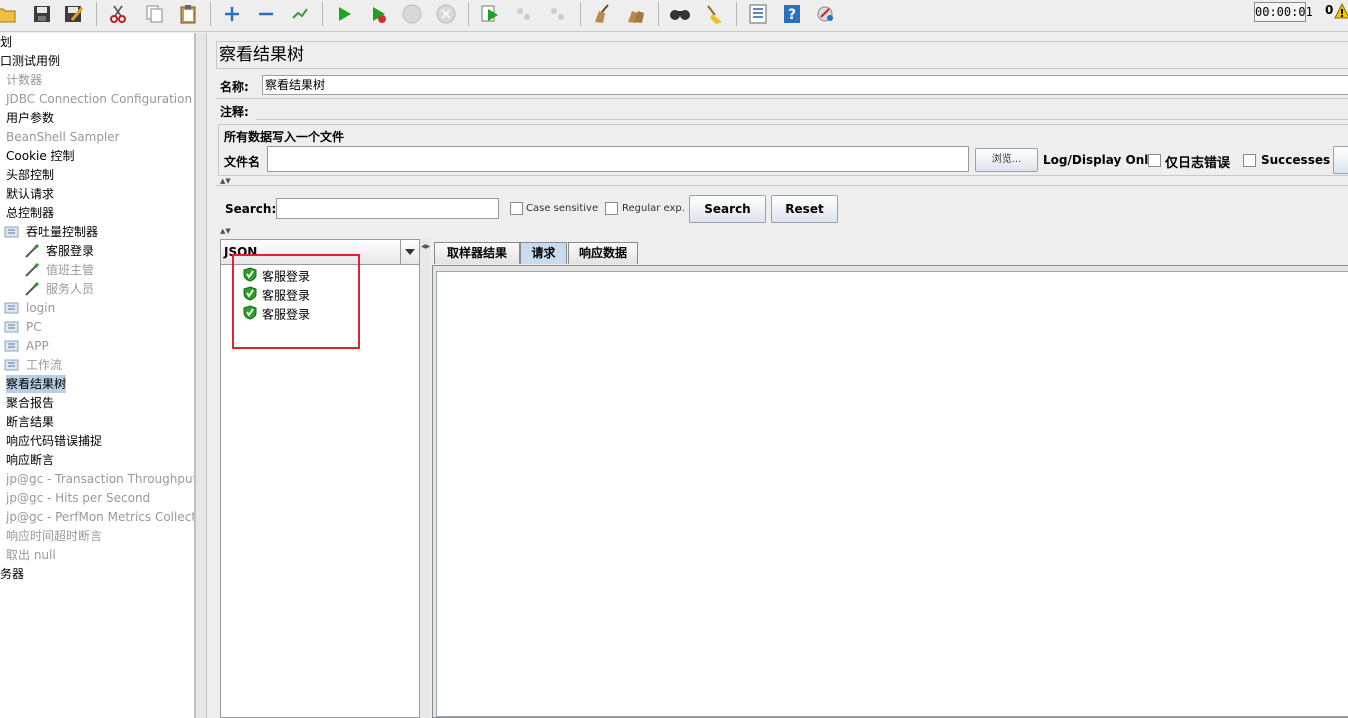  I want to click on successes-checkbox, so click(1249, 160).